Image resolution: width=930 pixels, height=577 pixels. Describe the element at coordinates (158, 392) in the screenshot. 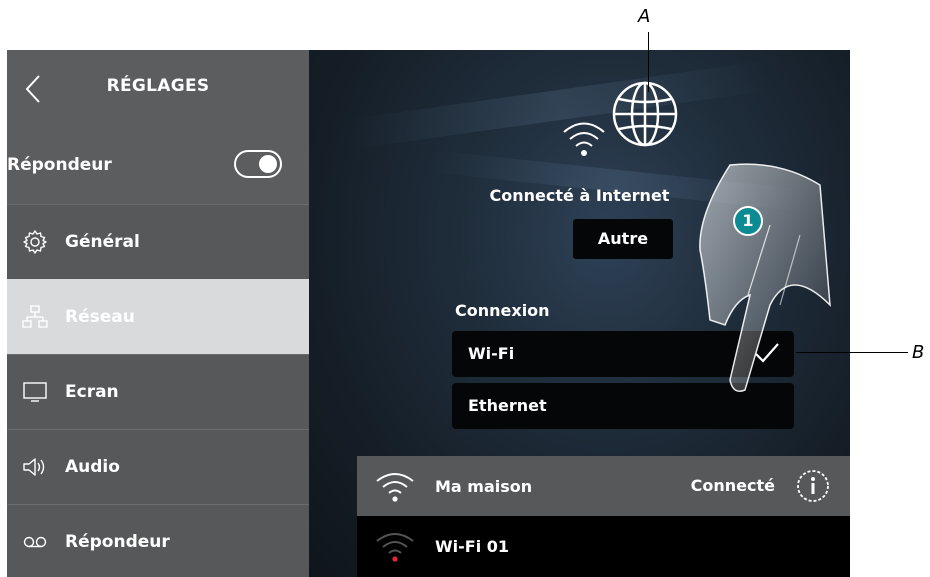

I see `sidebar-item-screen: Ecran` at that location.